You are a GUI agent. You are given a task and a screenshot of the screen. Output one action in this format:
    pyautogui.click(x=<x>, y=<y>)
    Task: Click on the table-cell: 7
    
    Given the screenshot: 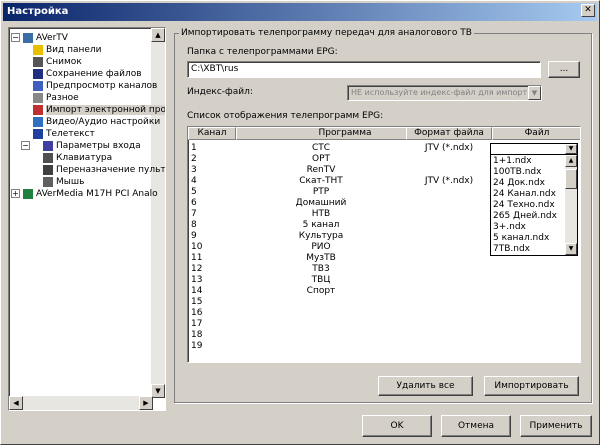 What is the action you would take?
    pyautogui.click(x=194, y=214)
    